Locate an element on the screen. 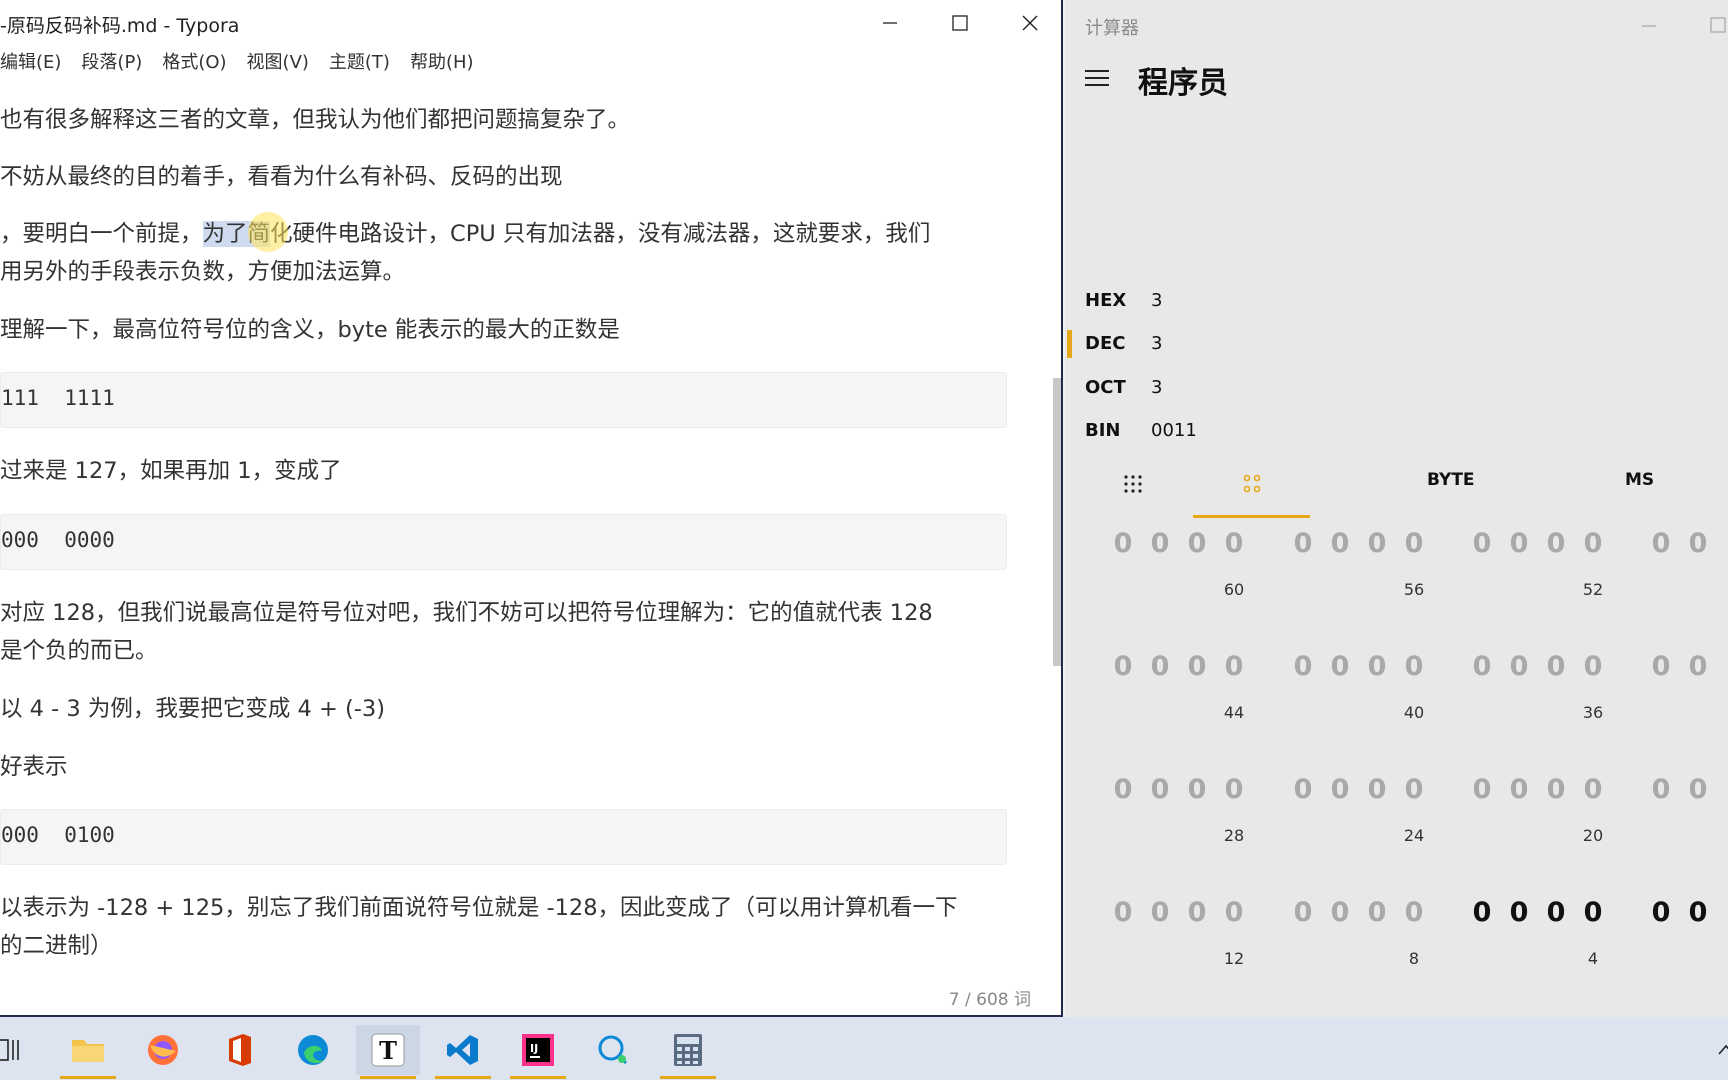 This screenshot has height=1080, width=1728. paragraph: 过来是 127，如果再加 1，变成了 is located at coordinates (171, 471).